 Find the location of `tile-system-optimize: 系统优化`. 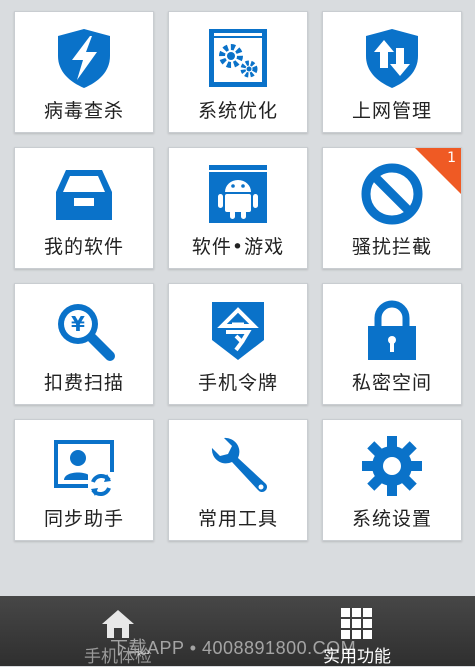

tile-system-optimize: 系统优化 is located at coordinates (238, 72).